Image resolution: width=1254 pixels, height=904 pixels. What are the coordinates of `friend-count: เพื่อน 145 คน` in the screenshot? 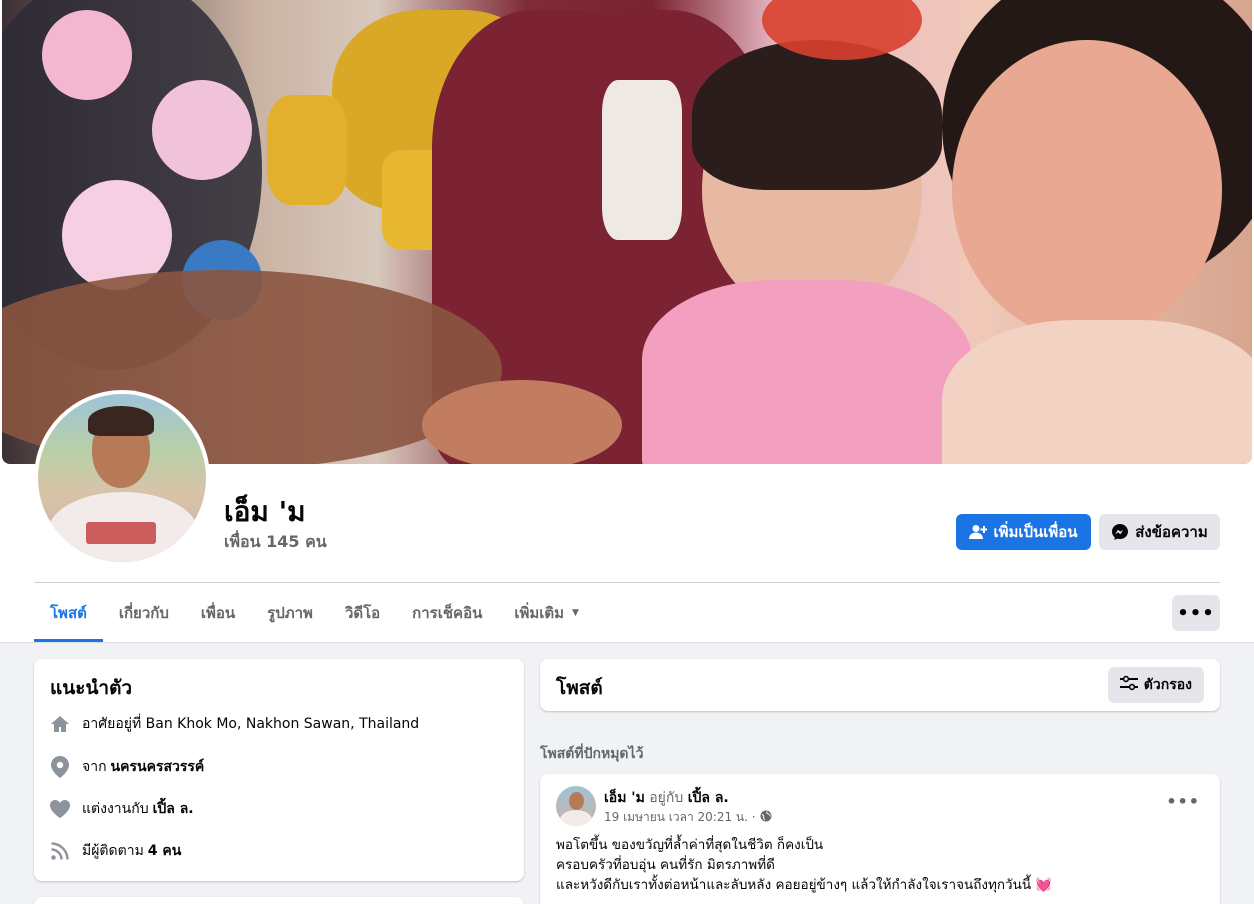 It's located at (275, 542).